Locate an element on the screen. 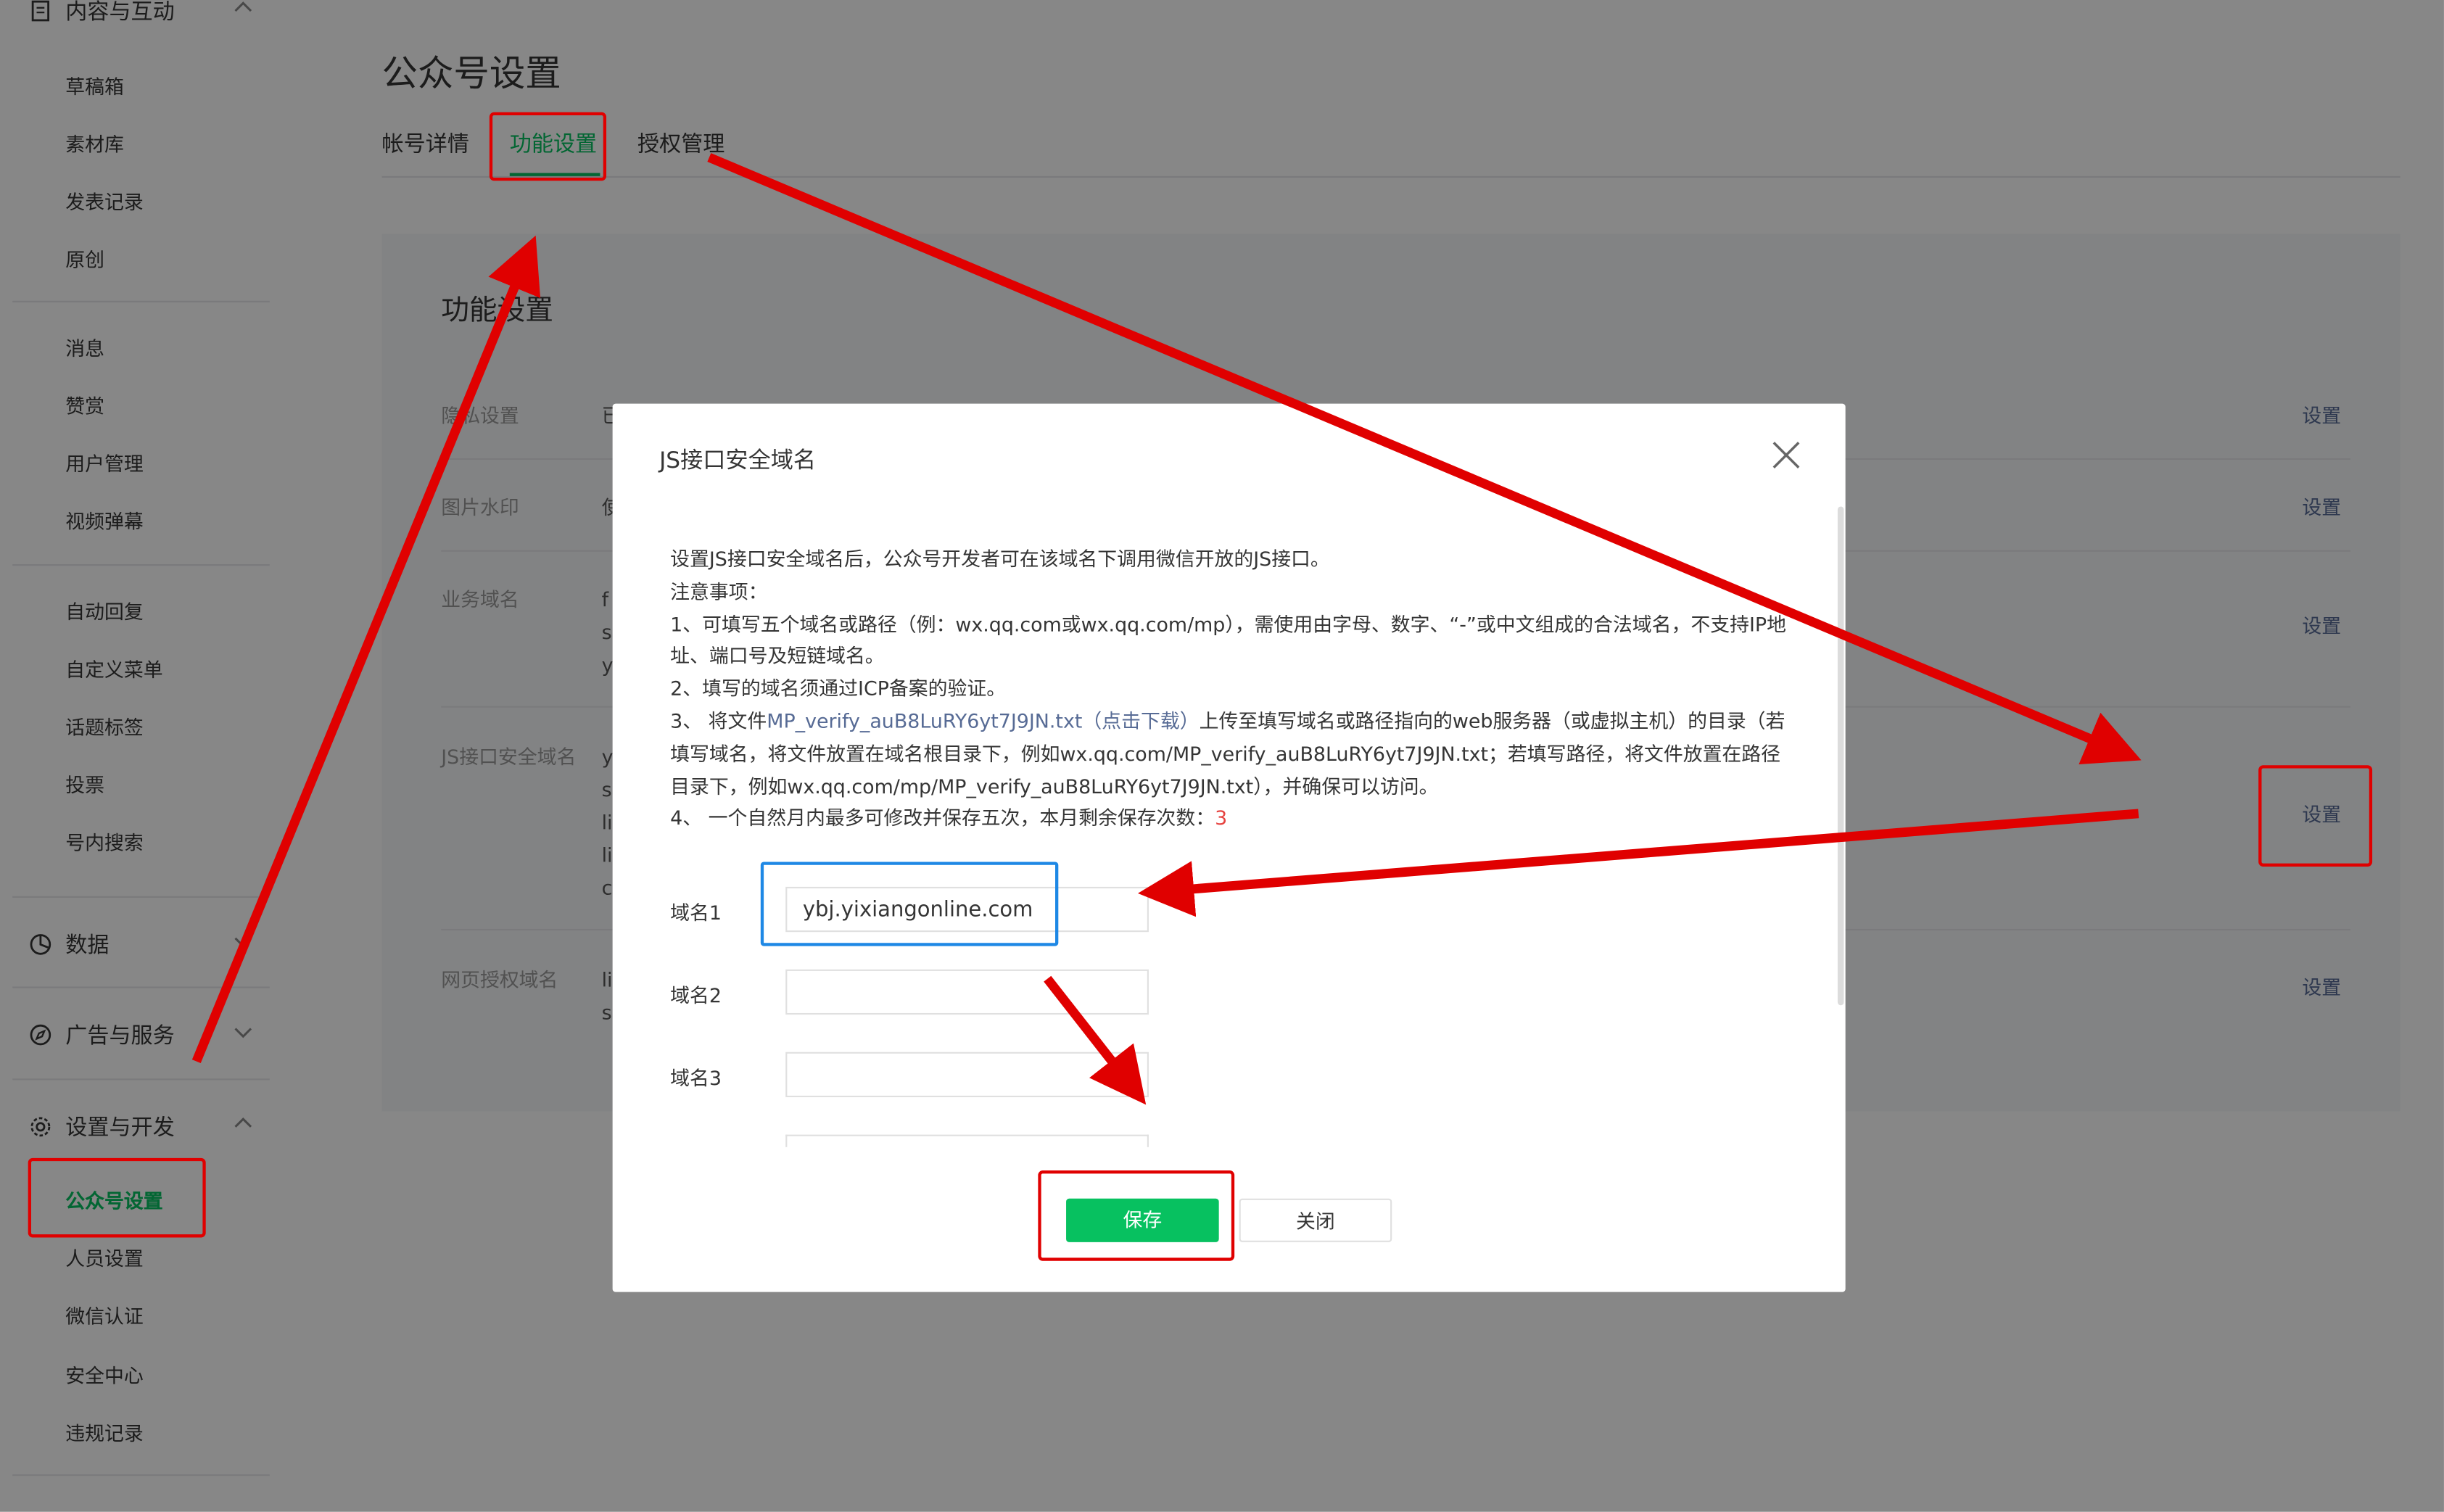 This screenshot has width=2444, height=1512. intro-text: 设置JS接口安全域名后，公众号开发者可在该域名下调用微信开放的JS接口。 is located at coordinates (1000, 559).